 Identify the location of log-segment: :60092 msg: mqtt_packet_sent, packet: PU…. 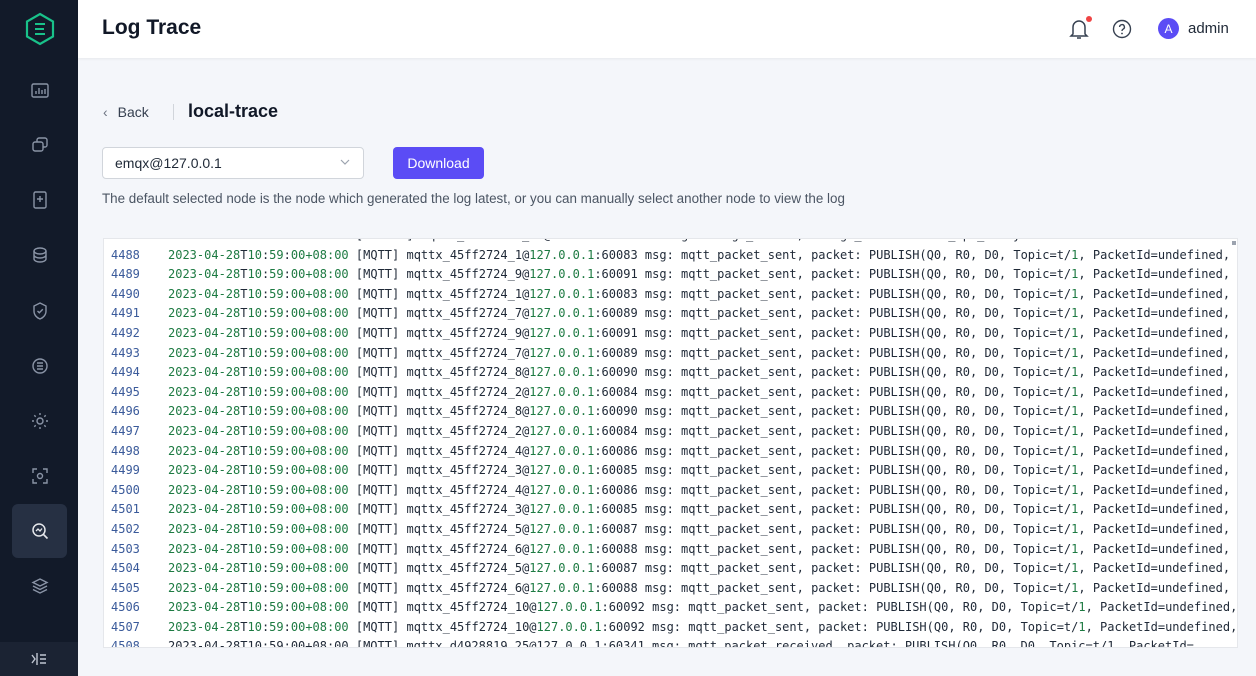
(840, 626).